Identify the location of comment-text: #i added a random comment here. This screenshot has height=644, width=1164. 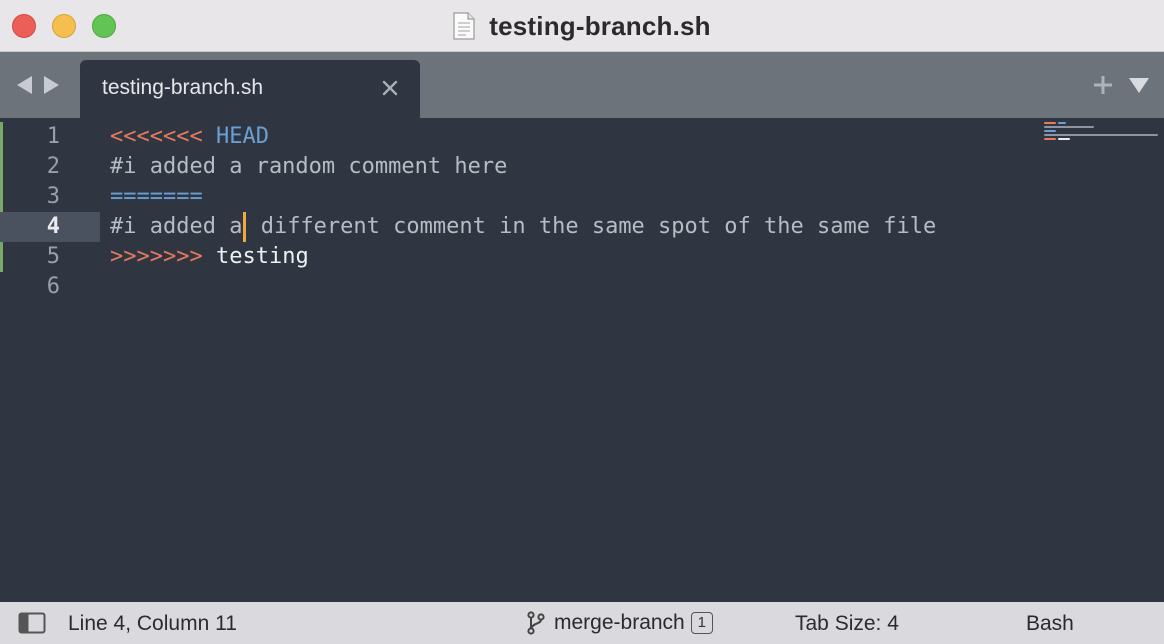
(309, 166).